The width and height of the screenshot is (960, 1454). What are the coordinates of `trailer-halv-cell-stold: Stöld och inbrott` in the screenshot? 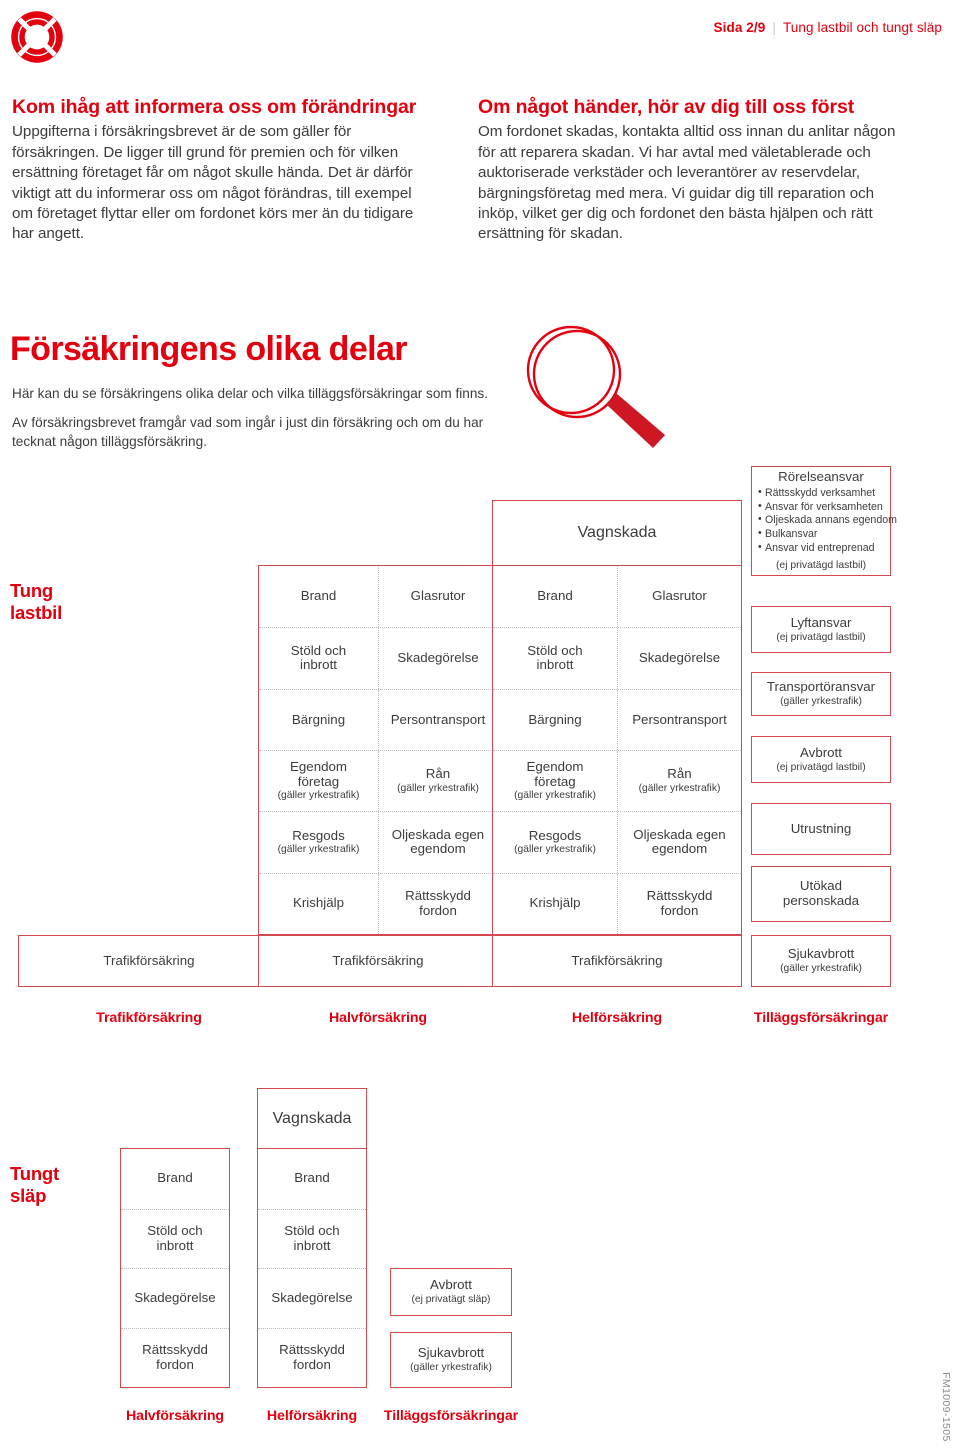 It's located at (175, 1238).